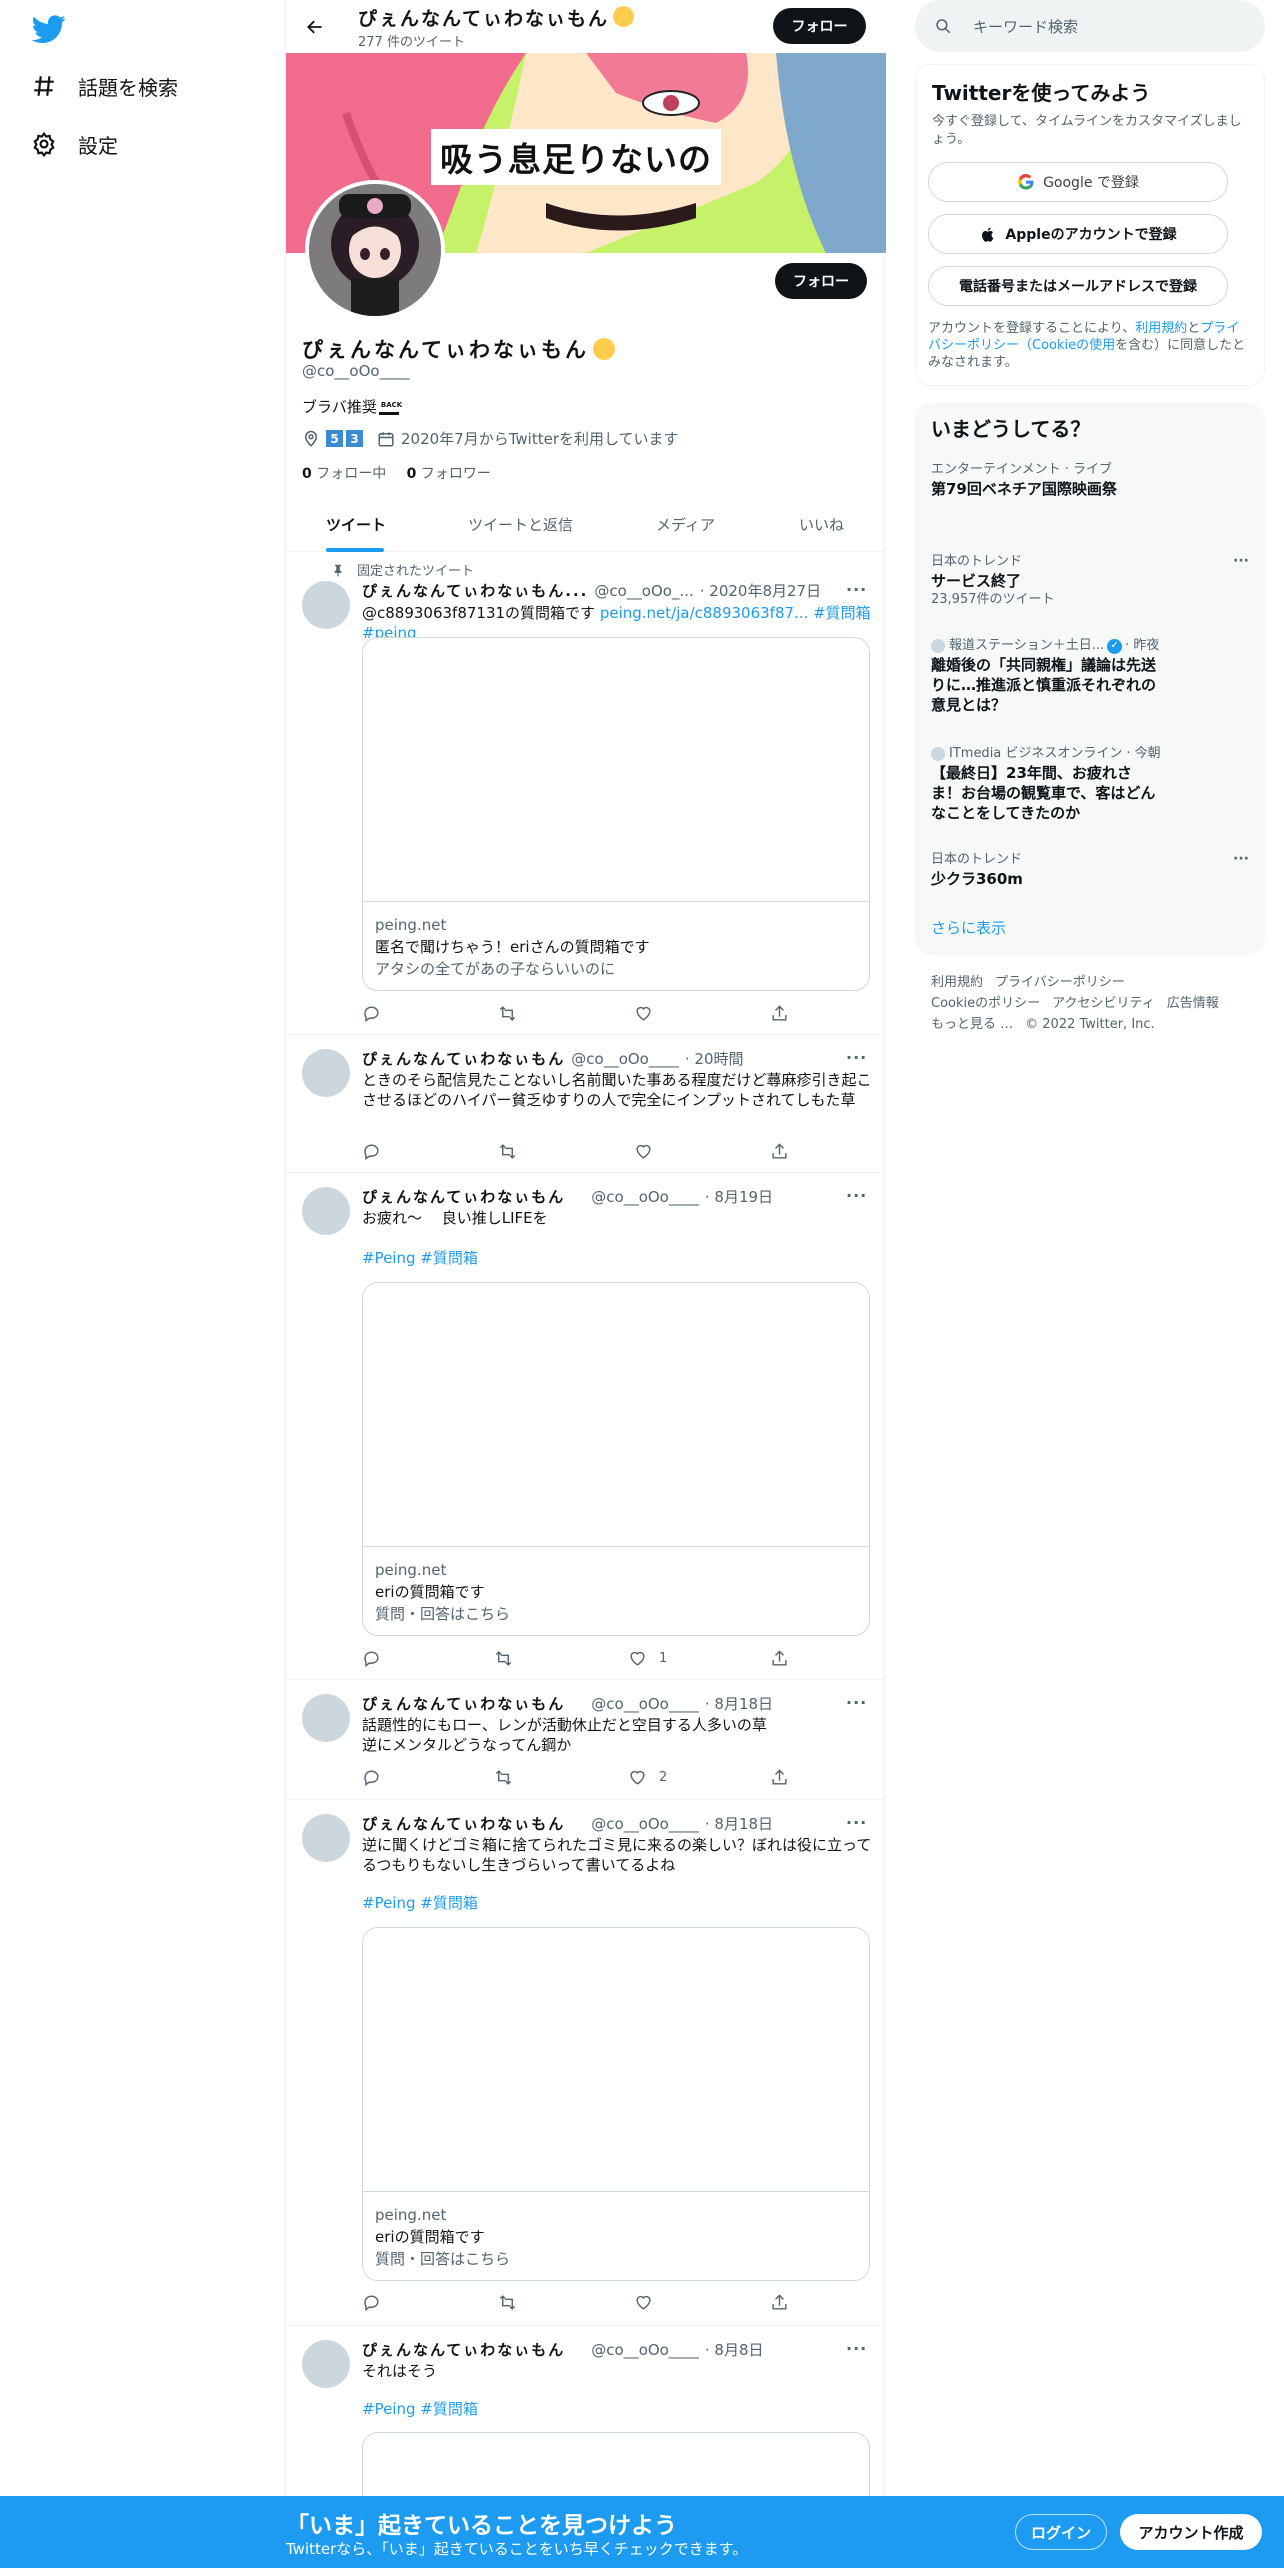 Image resolution: width=1284 pixels, height=2568 pixels. What do you see at coordinates (685, 524) in the screenshot?
I see `tab-media: メディア` at bounding box center [685, 524].